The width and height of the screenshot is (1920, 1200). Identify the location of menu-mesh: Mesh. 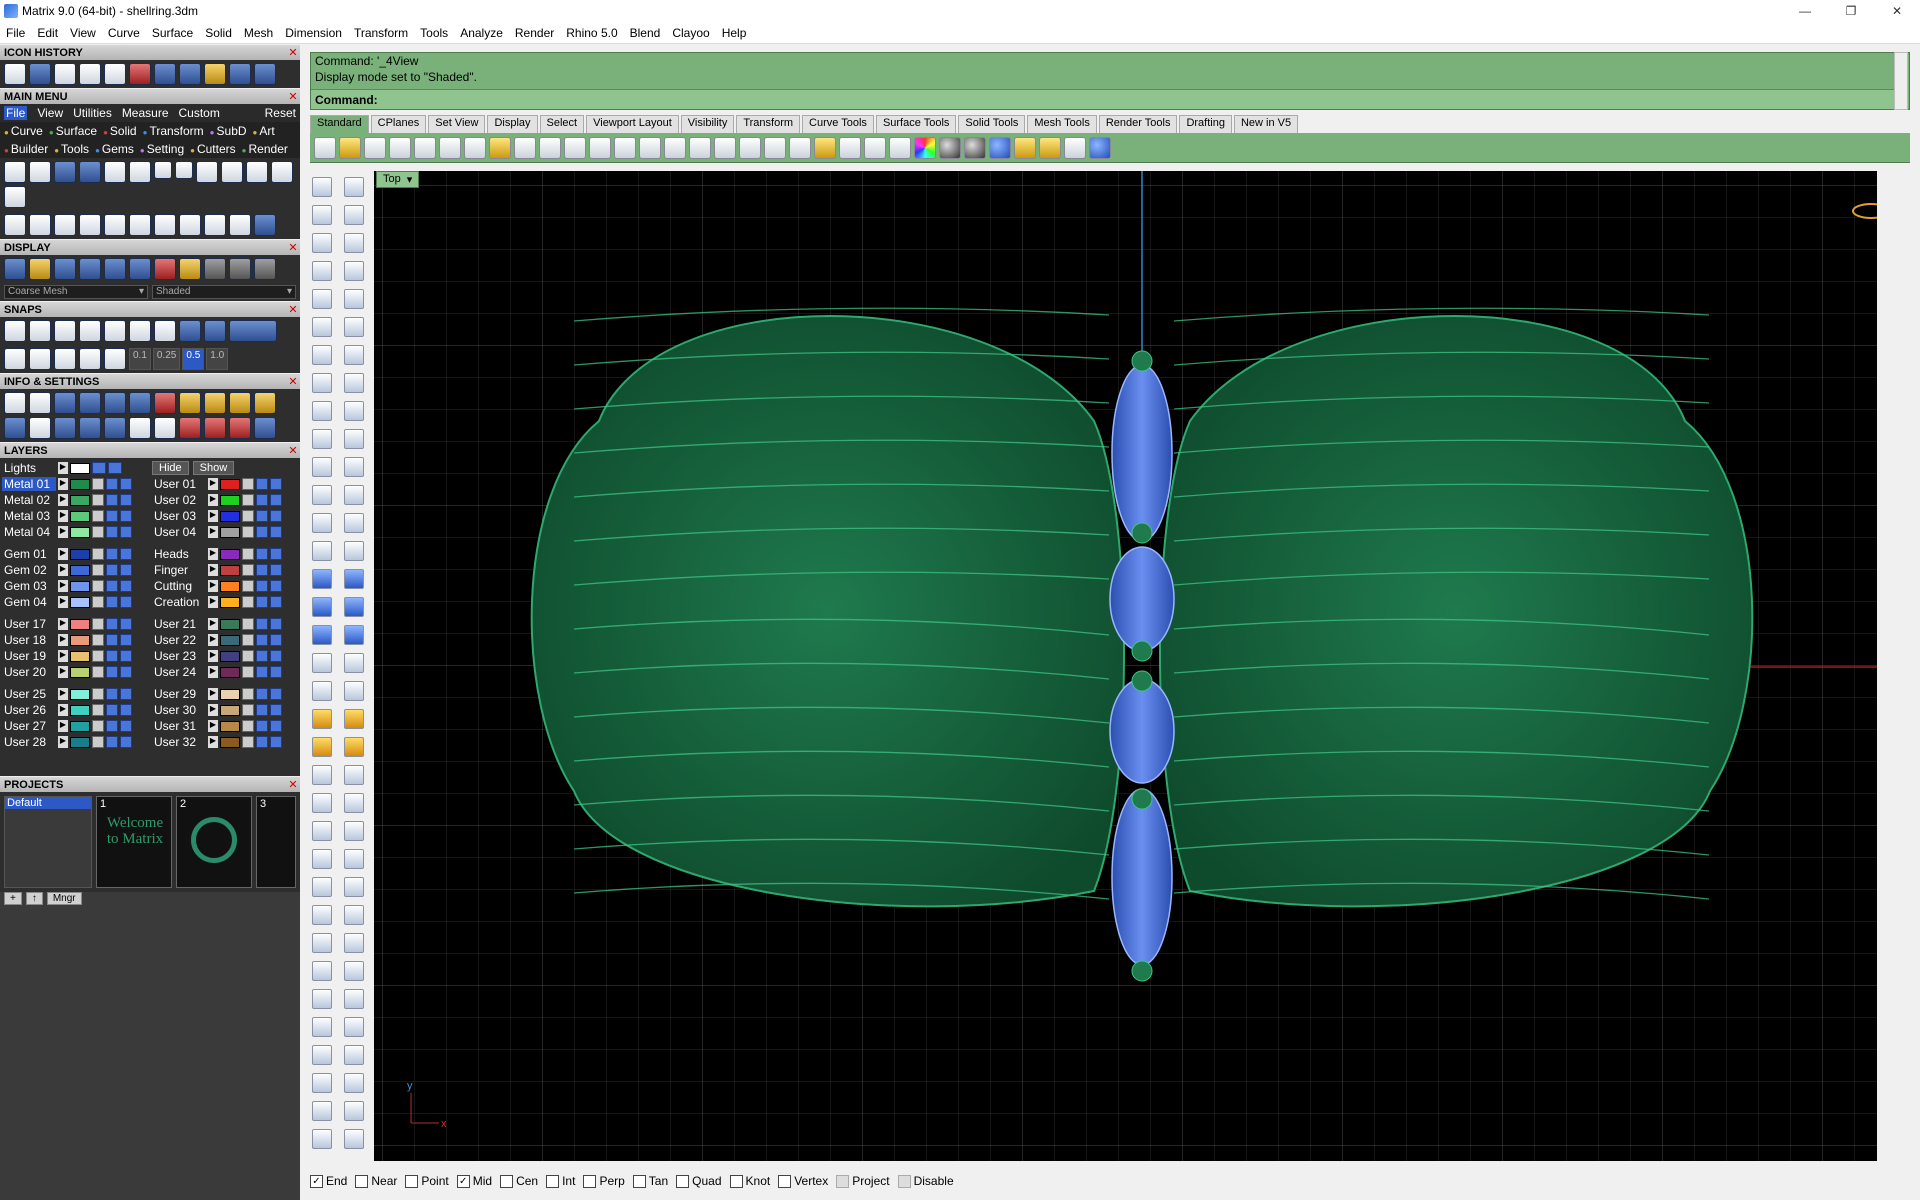
(258, 33).